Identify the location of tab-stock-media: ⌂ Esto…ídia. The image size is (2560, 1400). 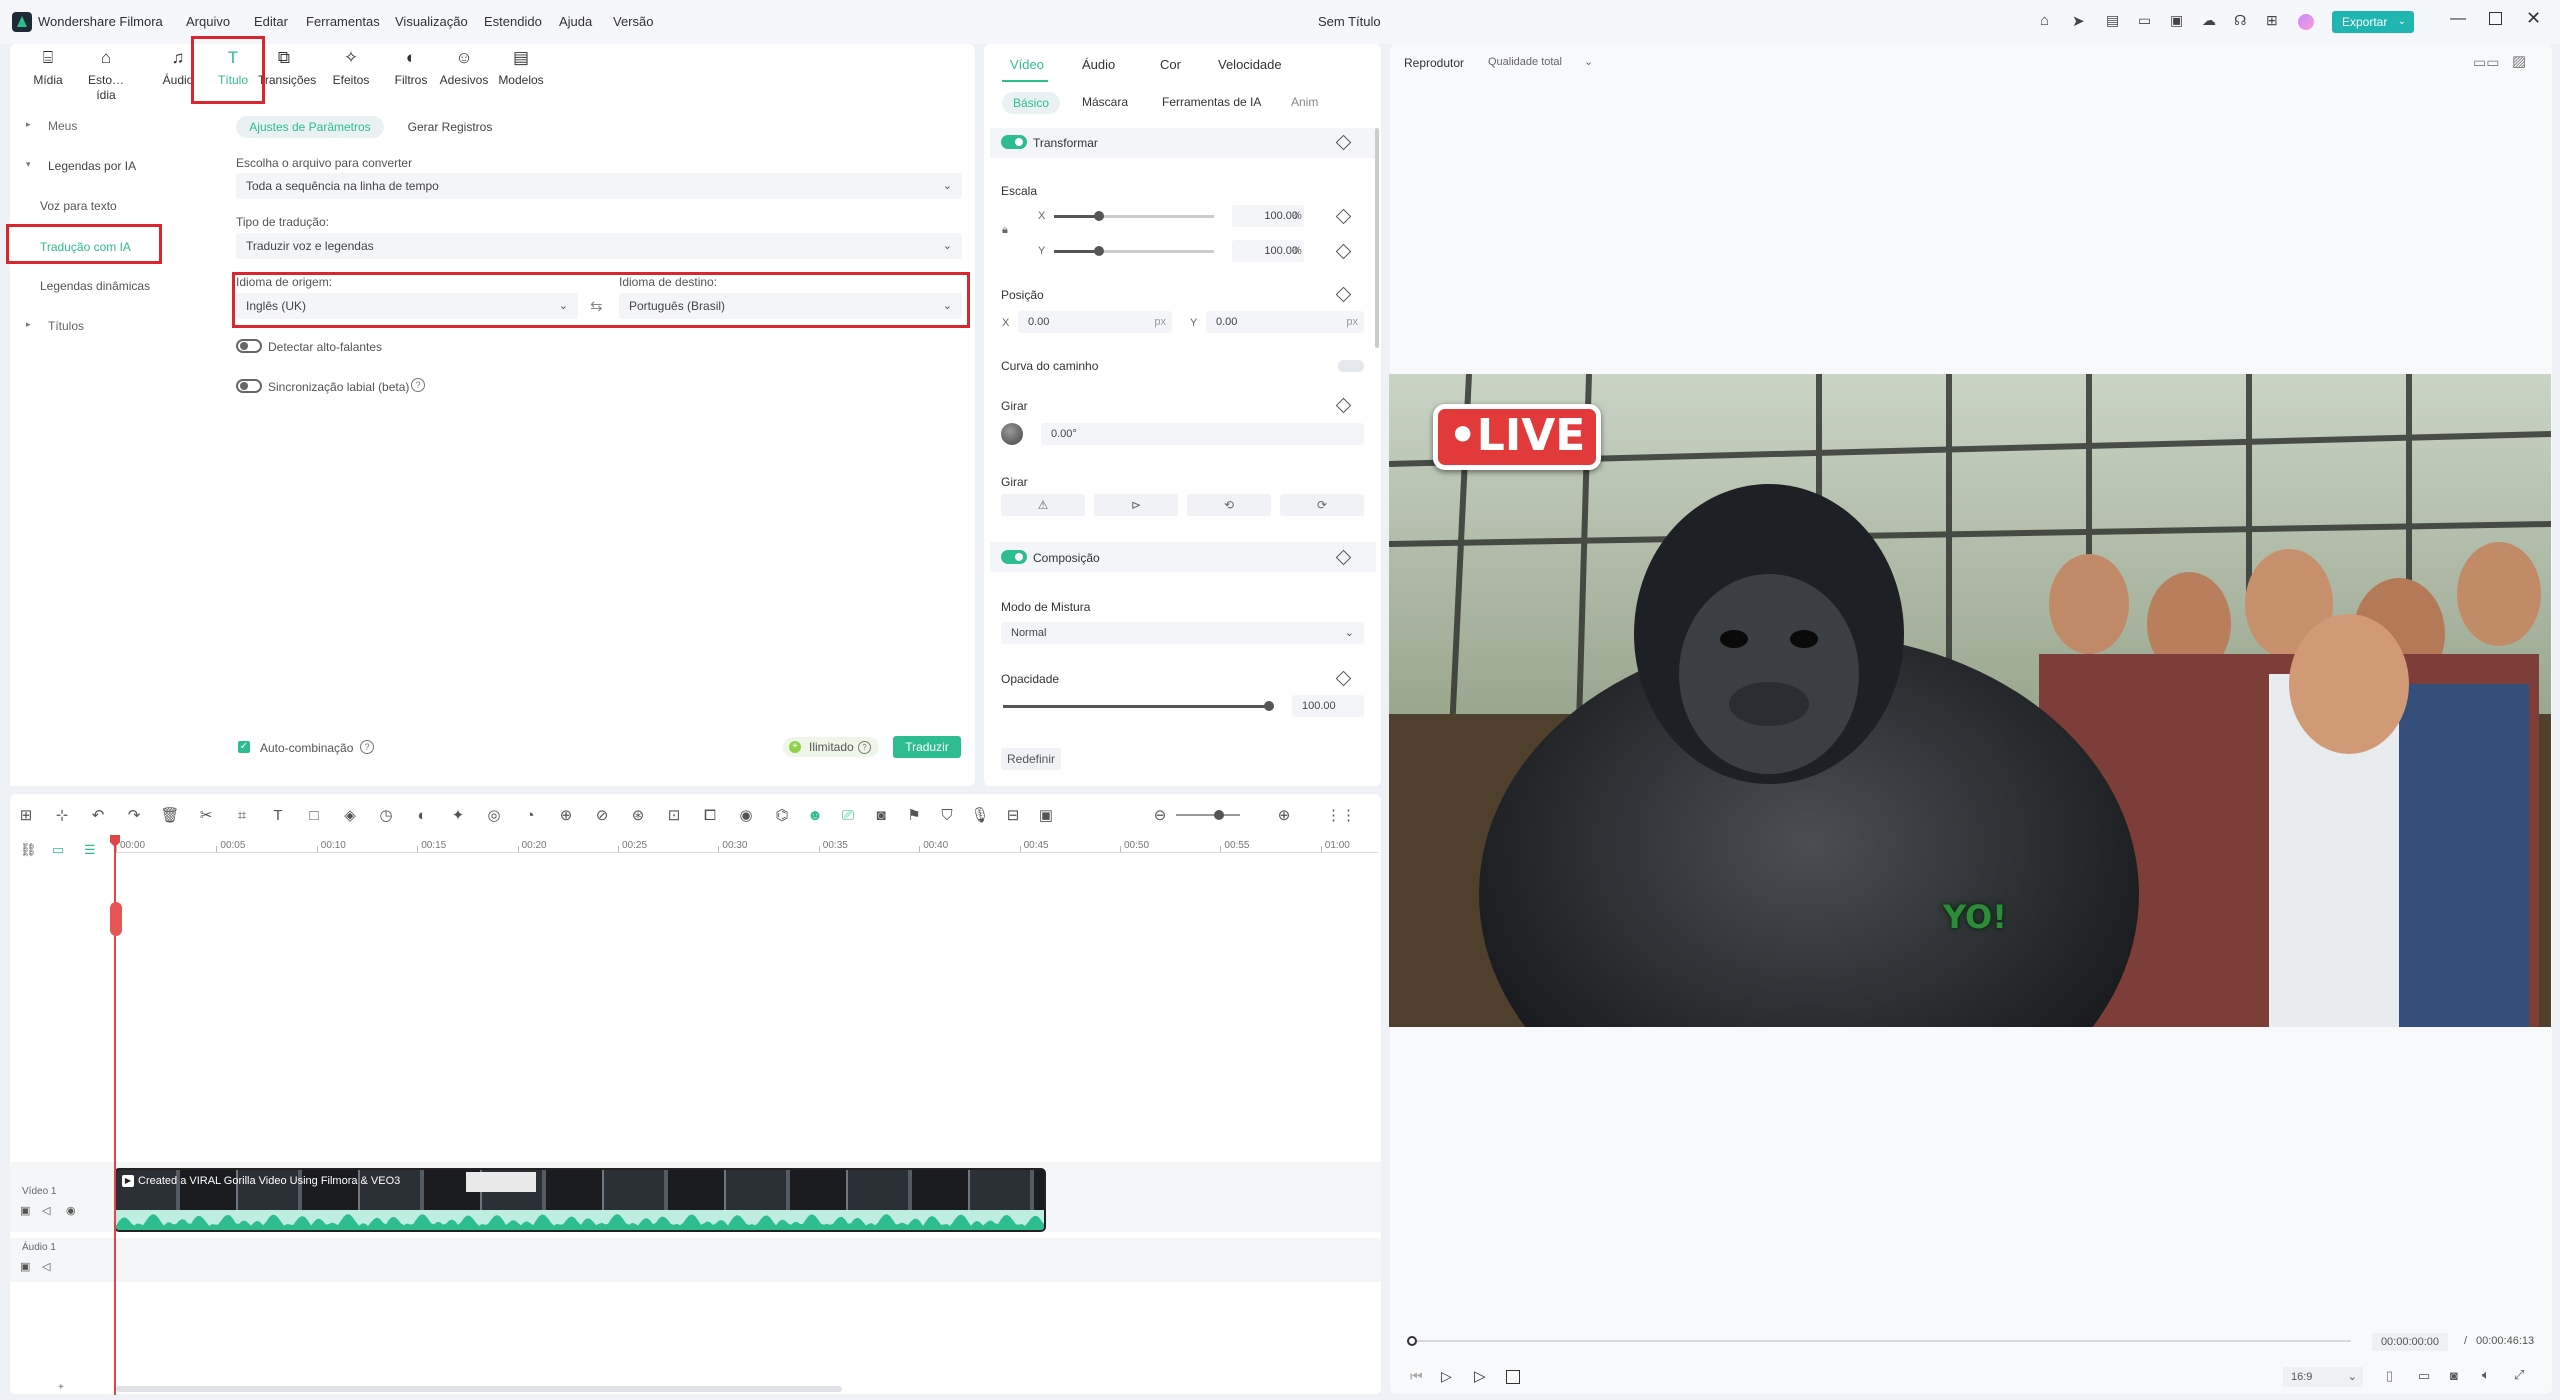
(106, 75).